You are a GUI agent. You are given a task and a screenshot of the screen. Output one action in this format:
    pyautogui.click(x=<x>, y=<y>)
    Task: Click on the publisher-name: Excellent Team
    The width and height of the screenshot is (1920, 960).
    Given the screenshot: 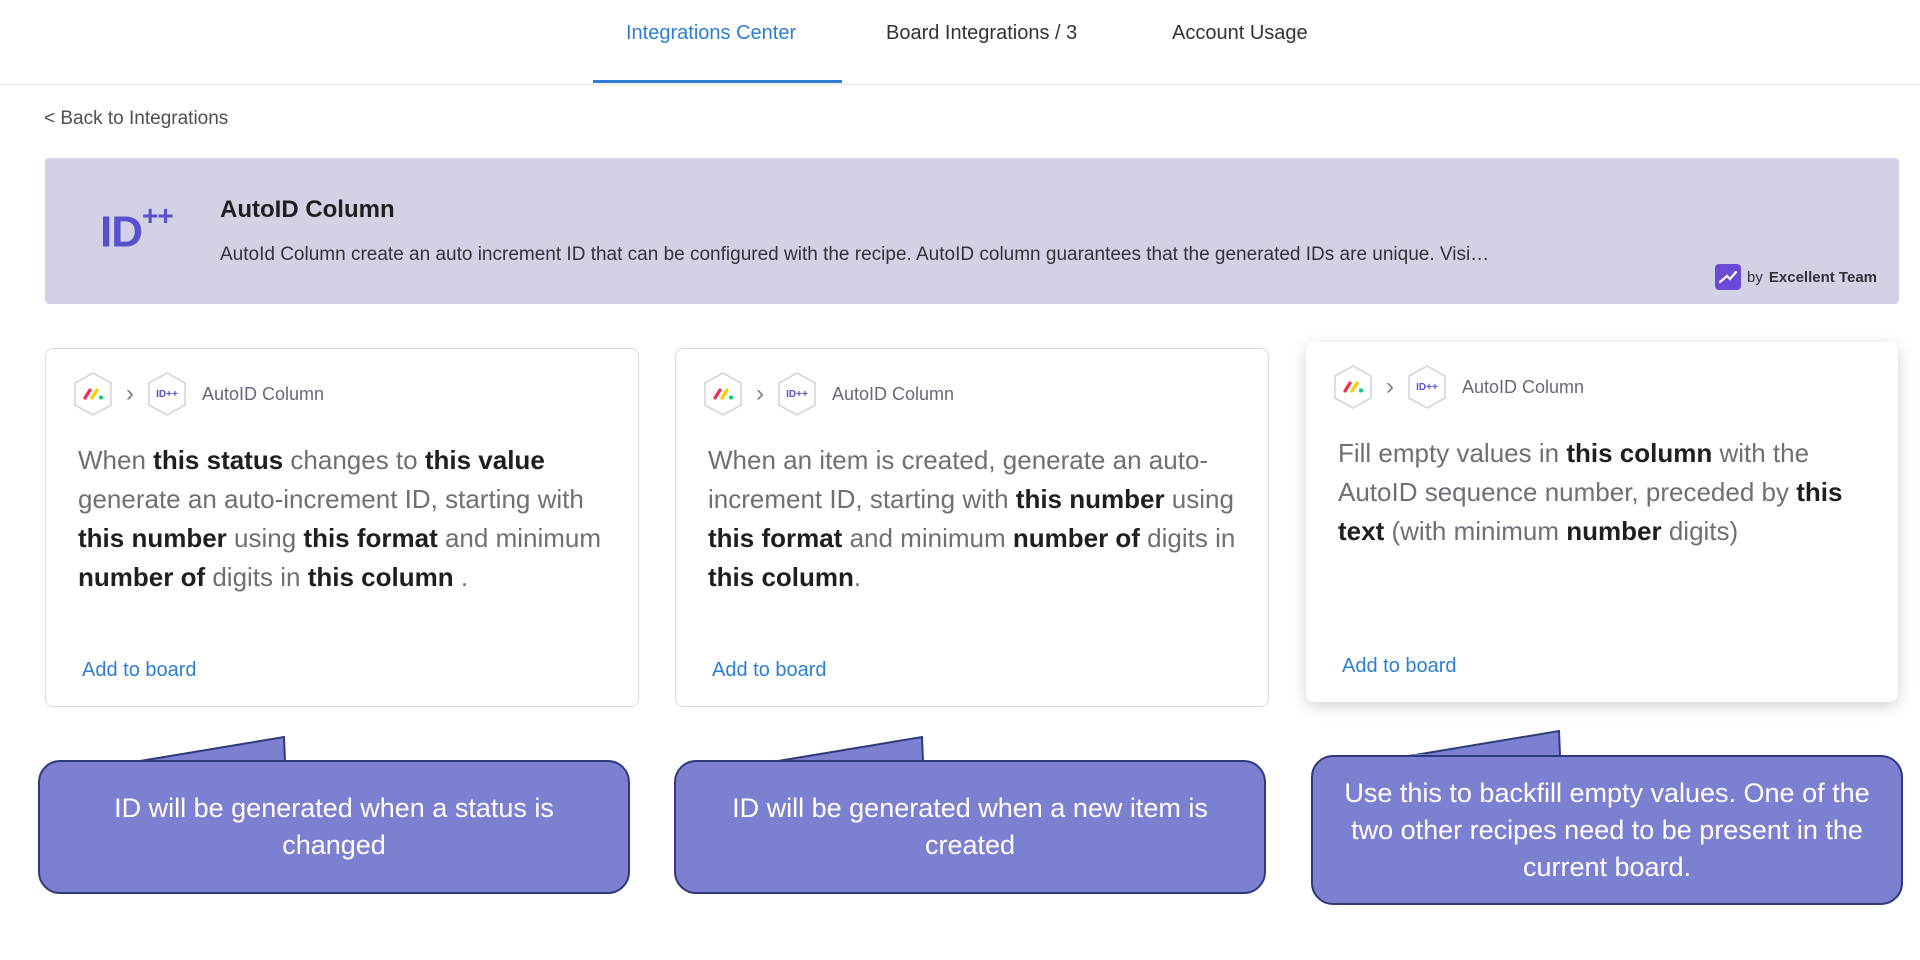 What is the action you would take?
    pyautogui.click(x=1822, y=277)
    